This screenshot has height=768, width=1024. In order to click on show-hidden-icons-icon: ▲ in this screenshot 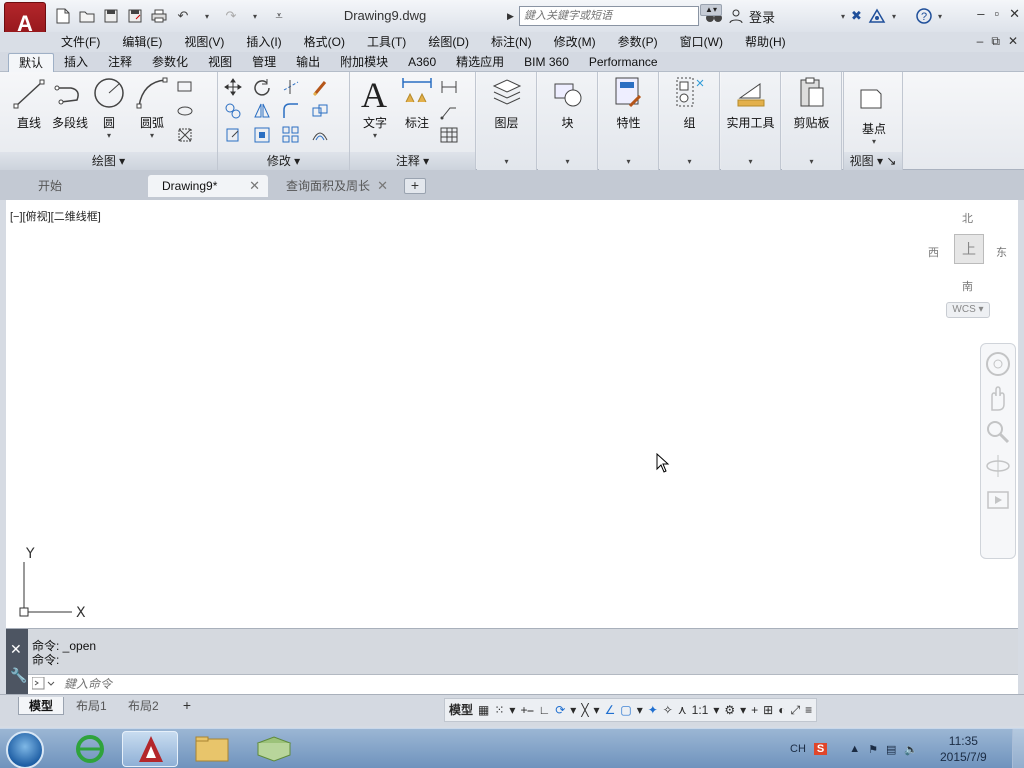, I will do `click(854, 749)`.